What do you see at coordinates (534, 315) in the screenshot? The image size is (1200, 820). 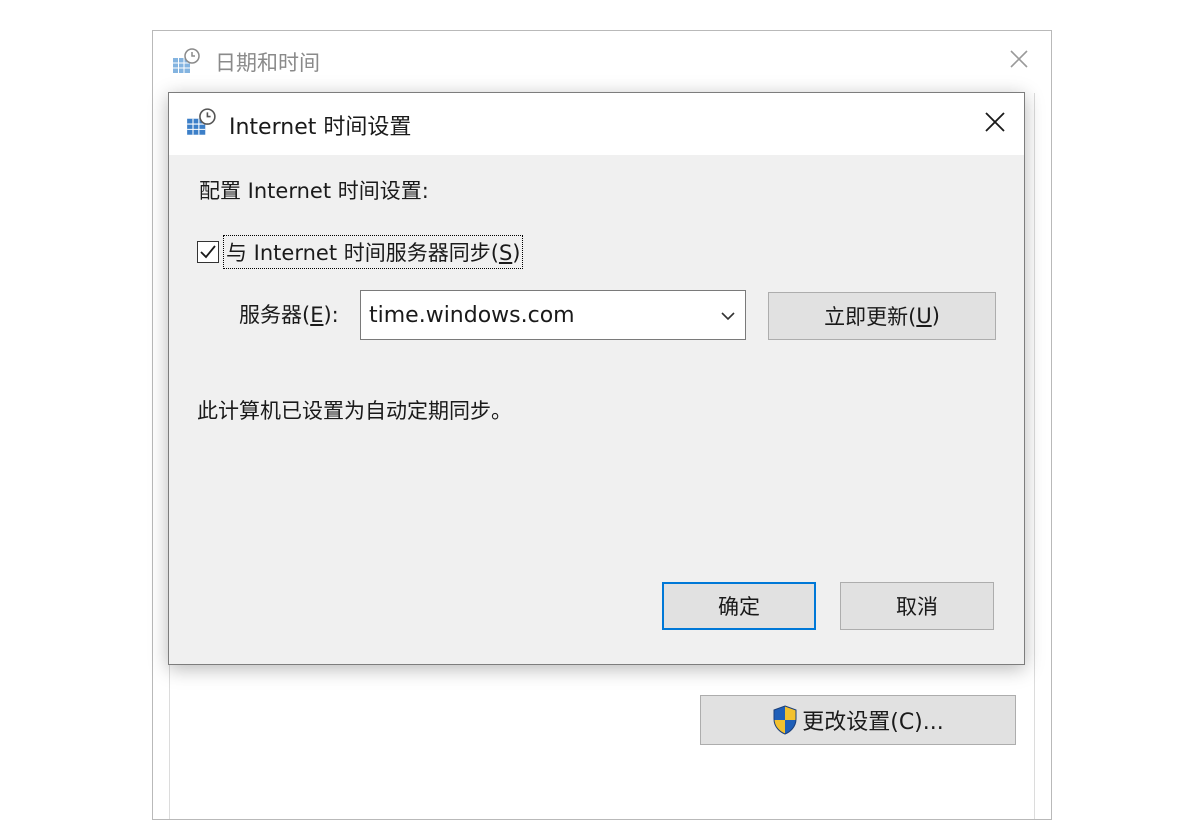 I see `server-input` at bounding box center [534, 315].